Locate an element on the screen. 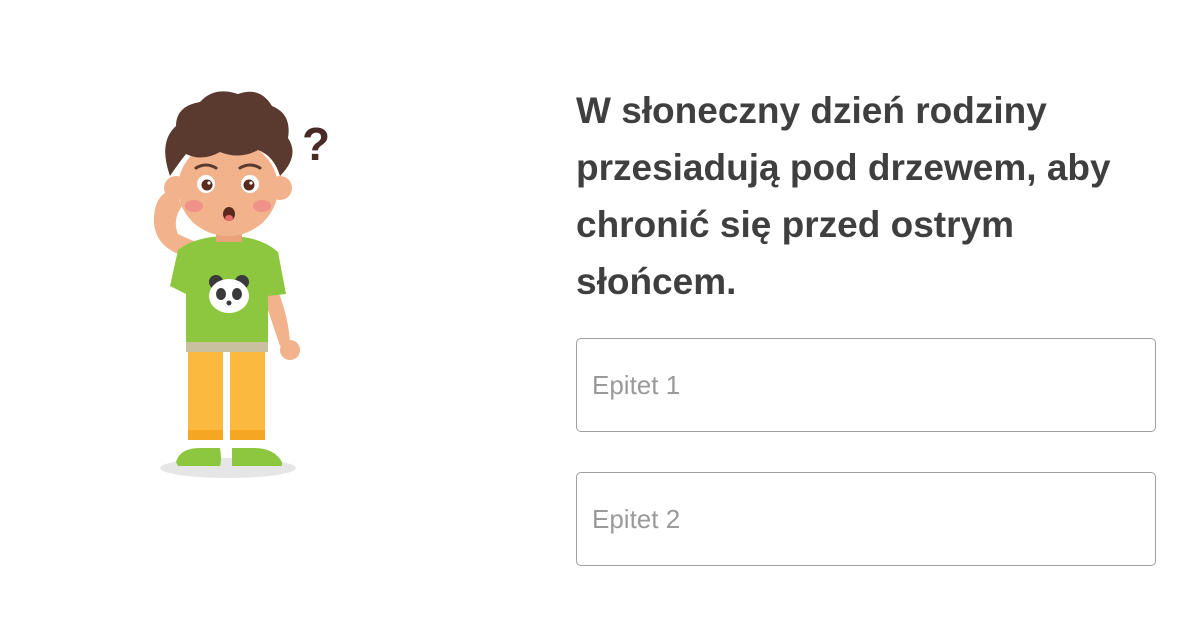  epitet-1-input is located at coordinates (866, 385).